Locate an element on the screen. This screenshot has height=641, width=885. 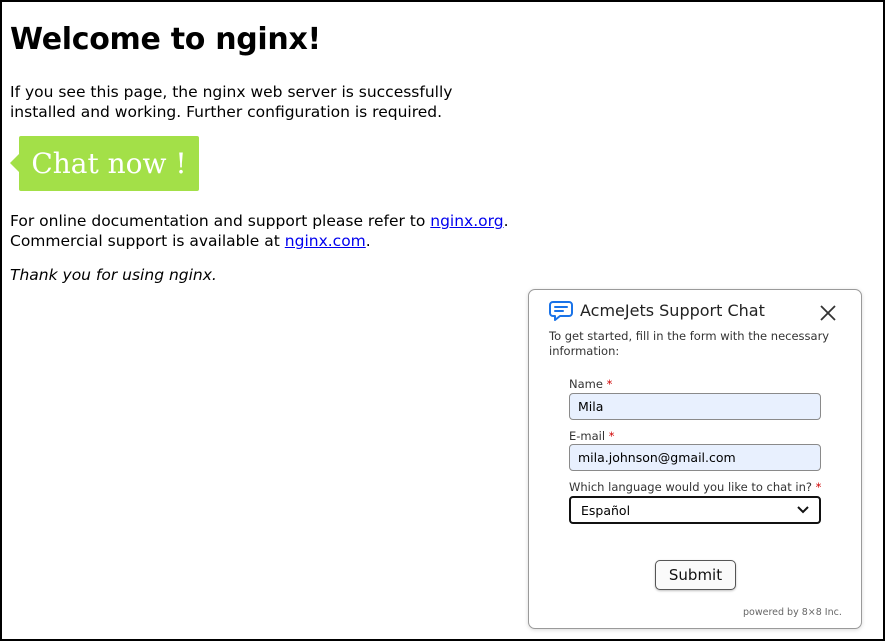
name-input is located at coordinates (695, 406).